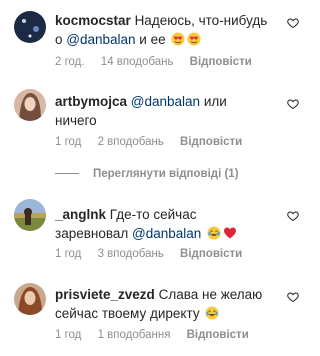  Describe the element at coordinates (293, 297) in the screenshot. I see `like-heart-icon` at that location.